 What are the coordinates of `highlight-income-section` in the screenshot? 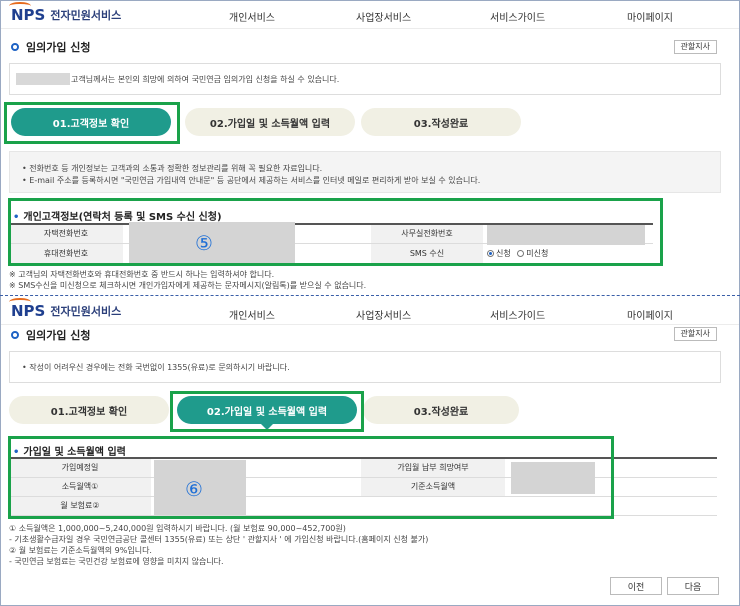 It's located at (311, 477).